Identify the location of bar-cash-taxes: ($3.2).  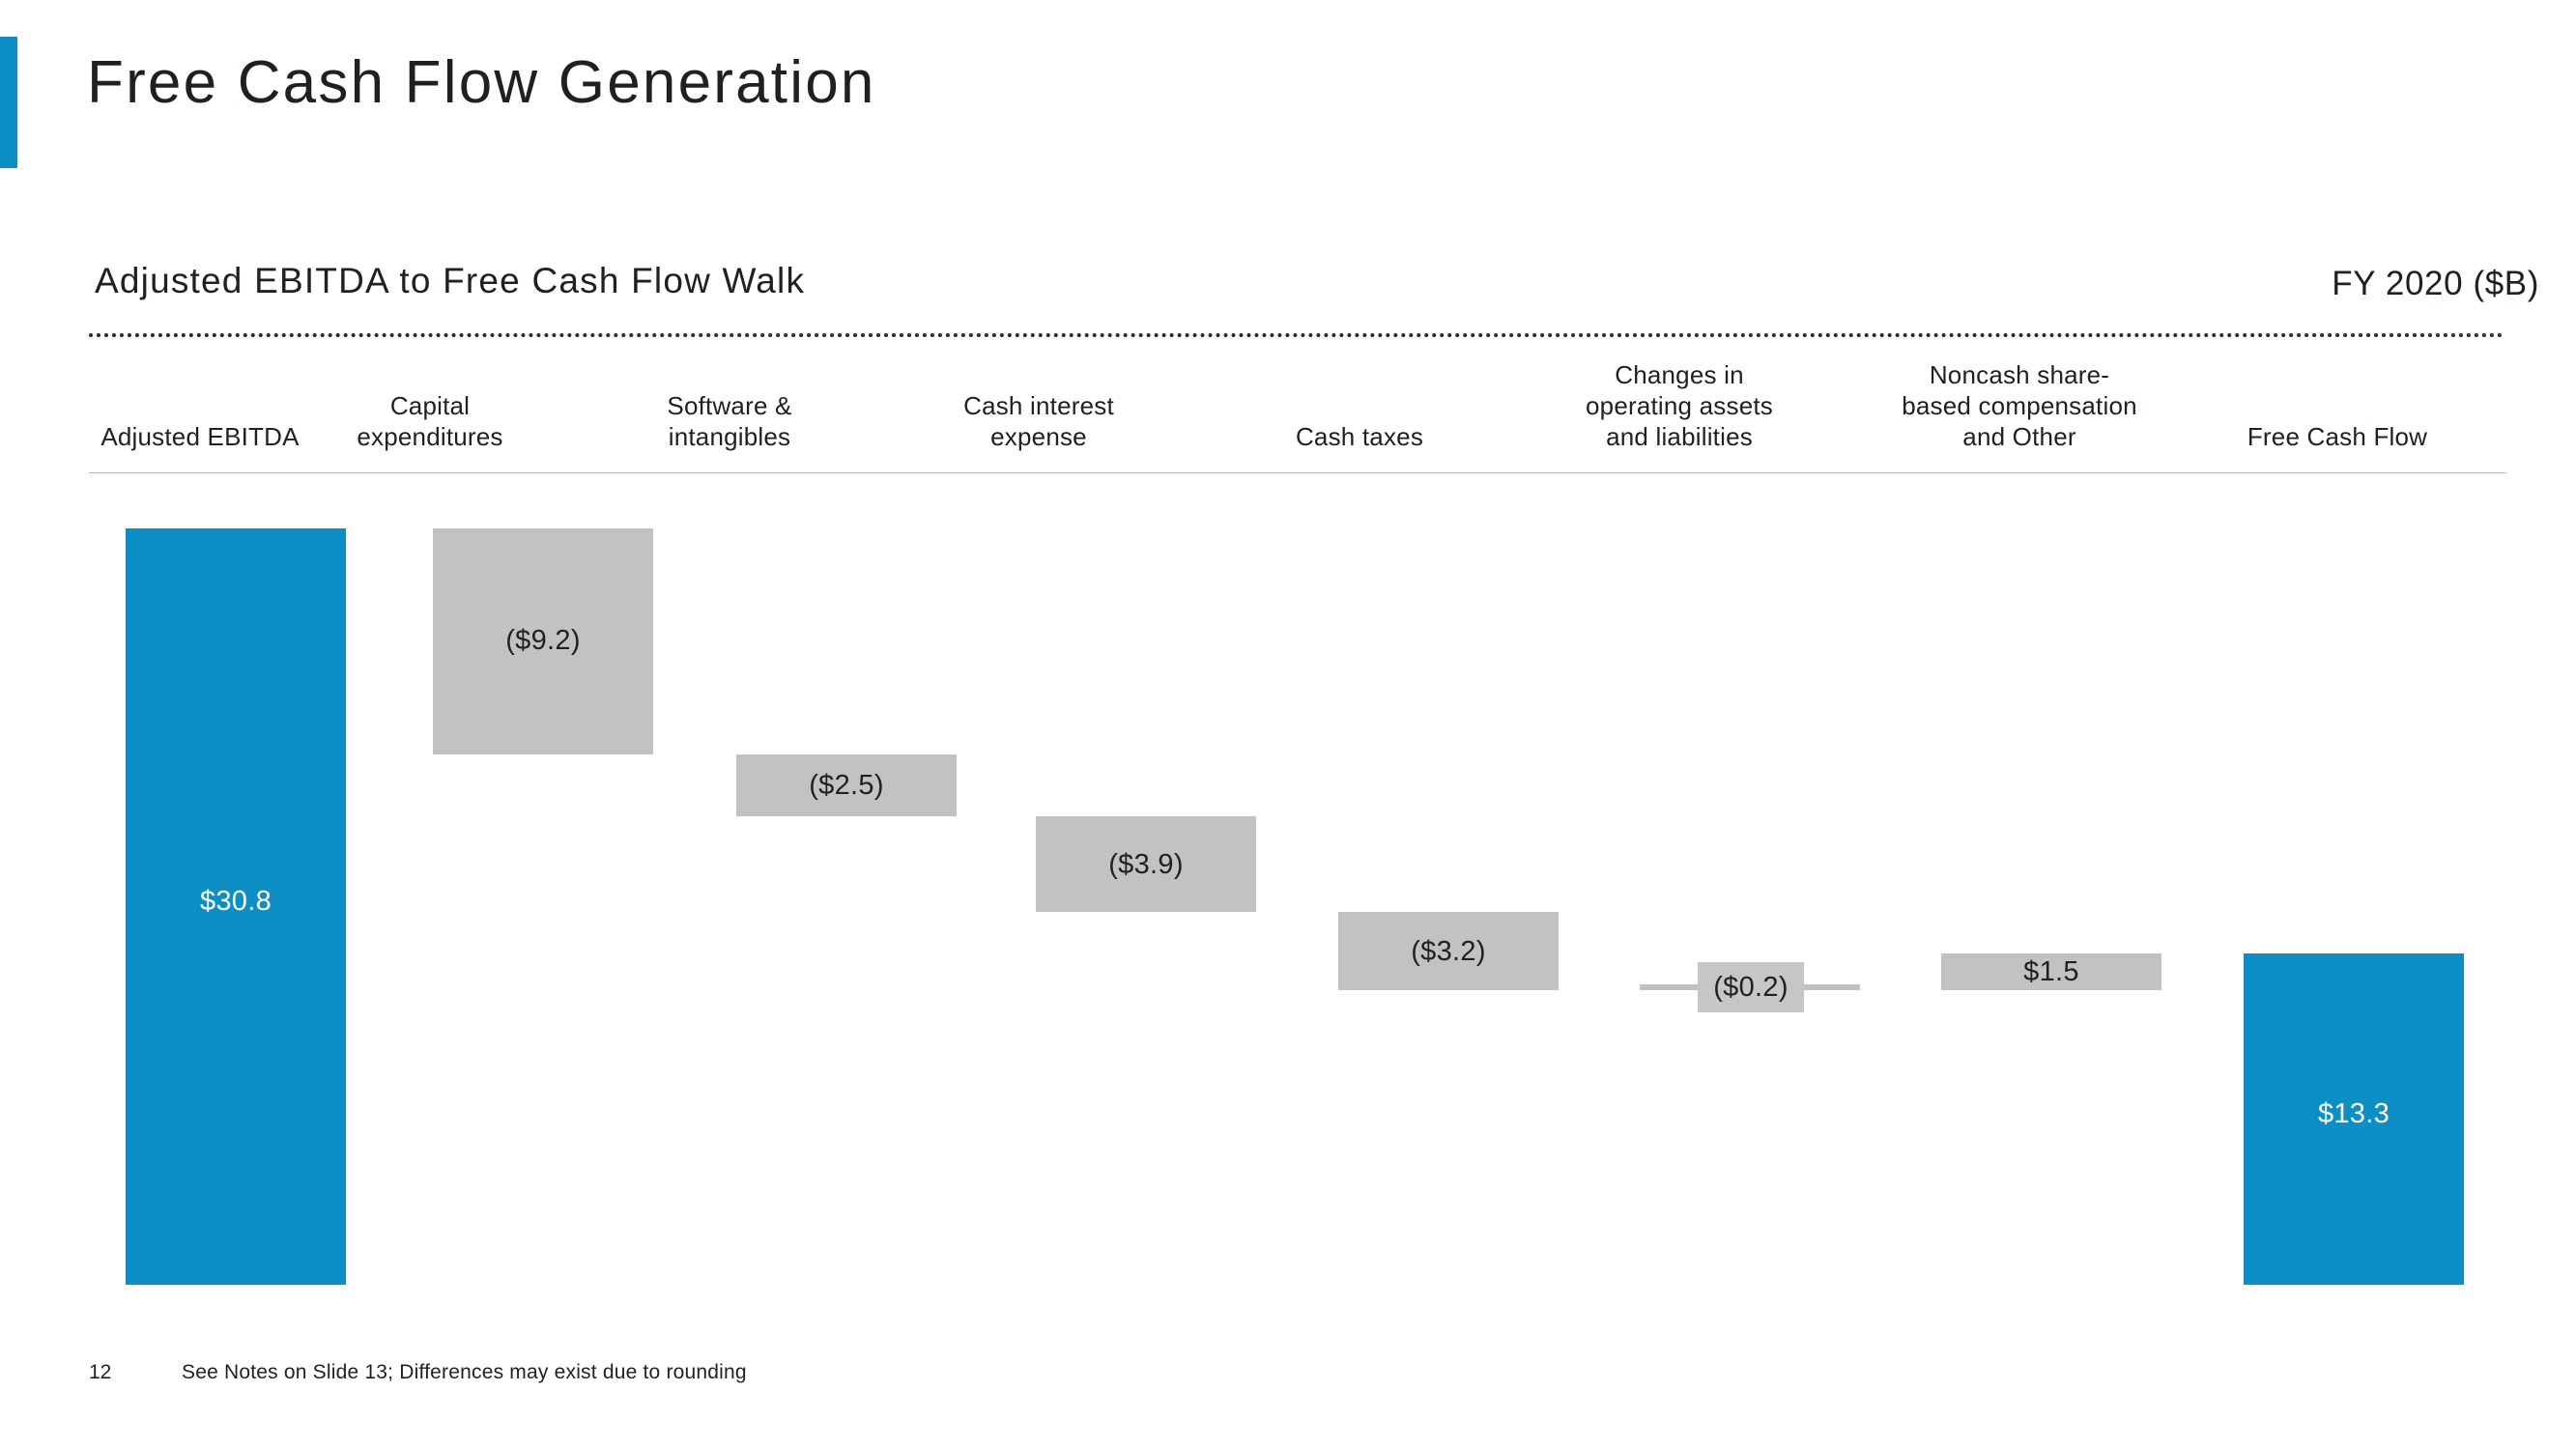
(1449, 951).